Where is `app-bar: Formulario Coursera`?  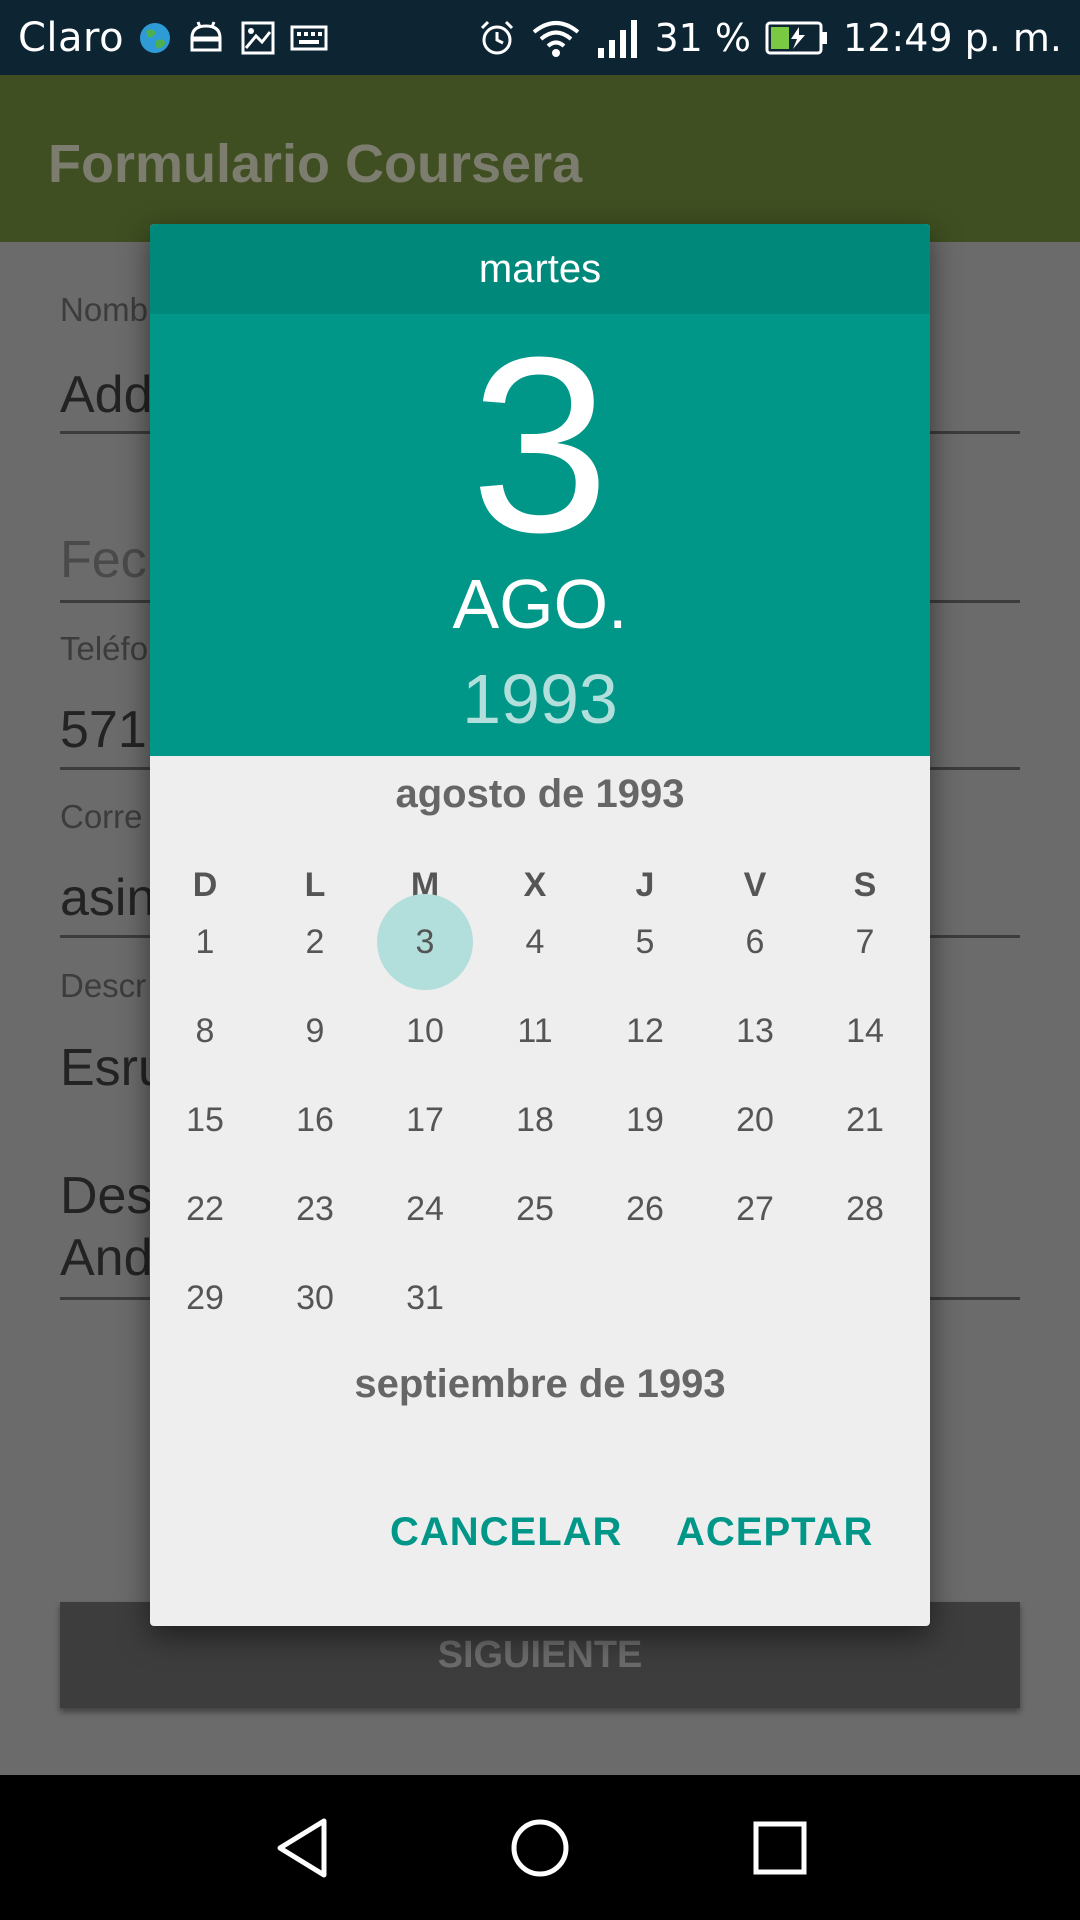 app-bar: Formulario Coursera is located at coordinates (540, 158).